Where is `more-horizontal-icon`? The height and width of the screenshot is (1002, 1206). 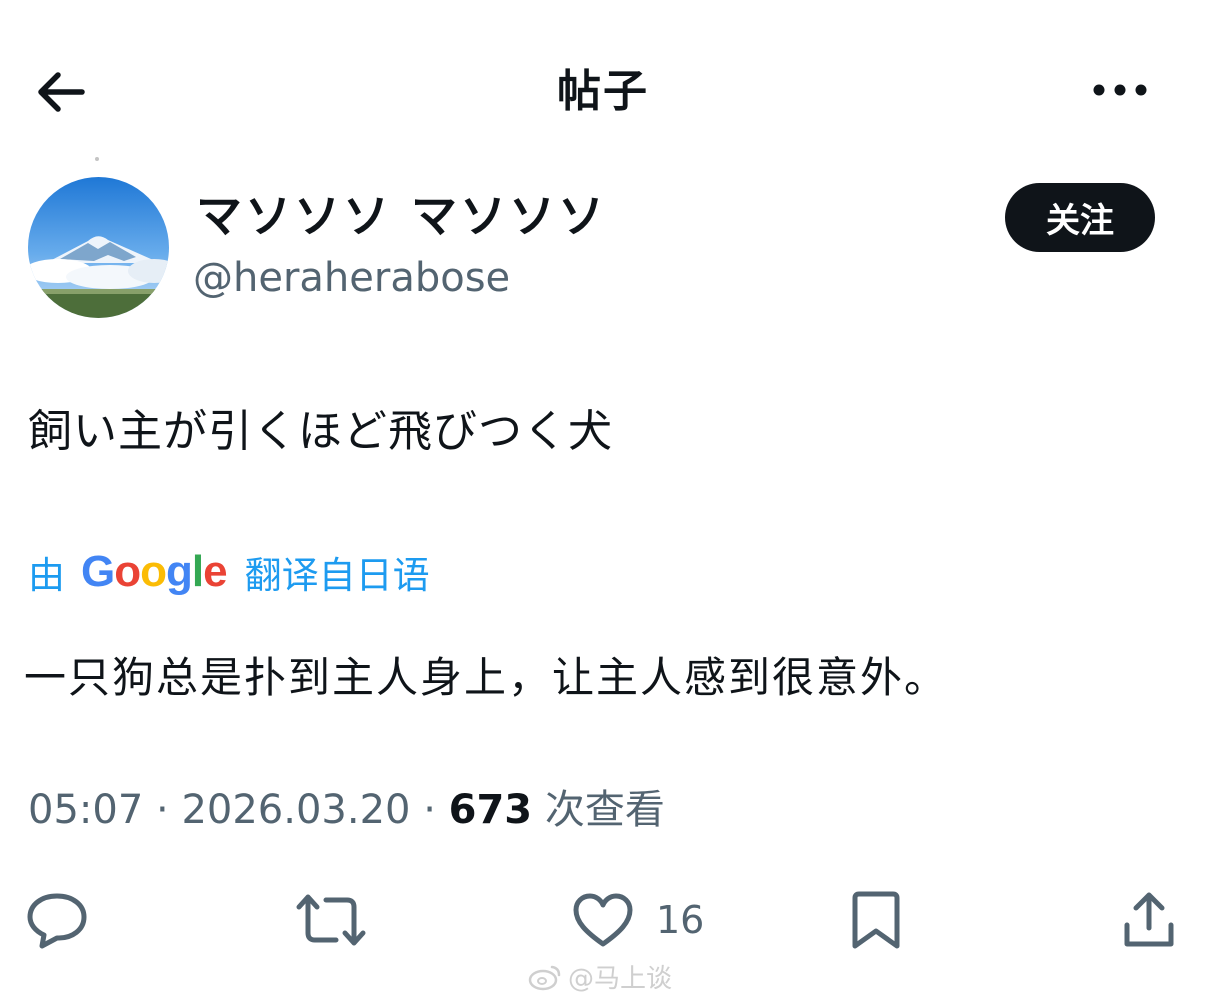
more-horizontal-icon is located at coordinates (1120, 90).